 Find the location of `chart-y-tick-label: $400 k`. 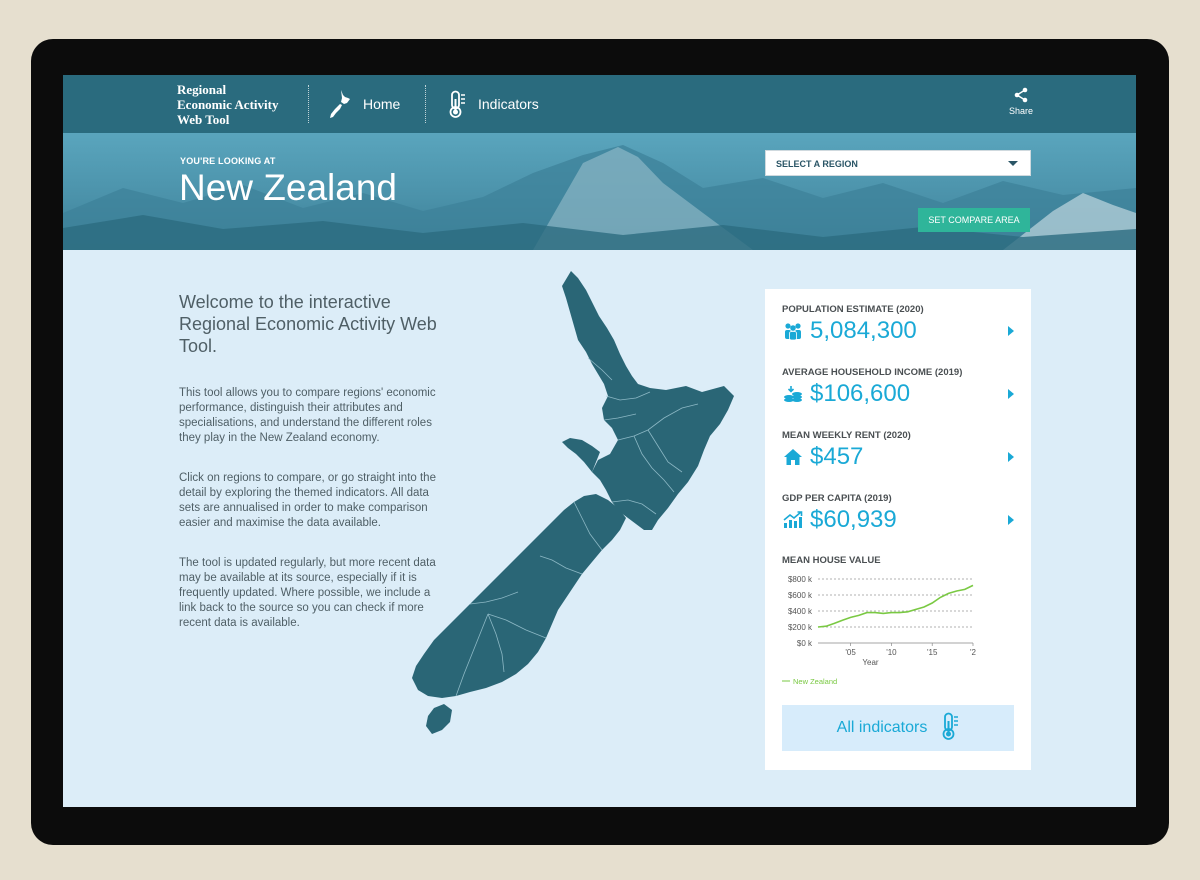

chart-y-tick-label: $400 k is located at coordinates (800, 611).